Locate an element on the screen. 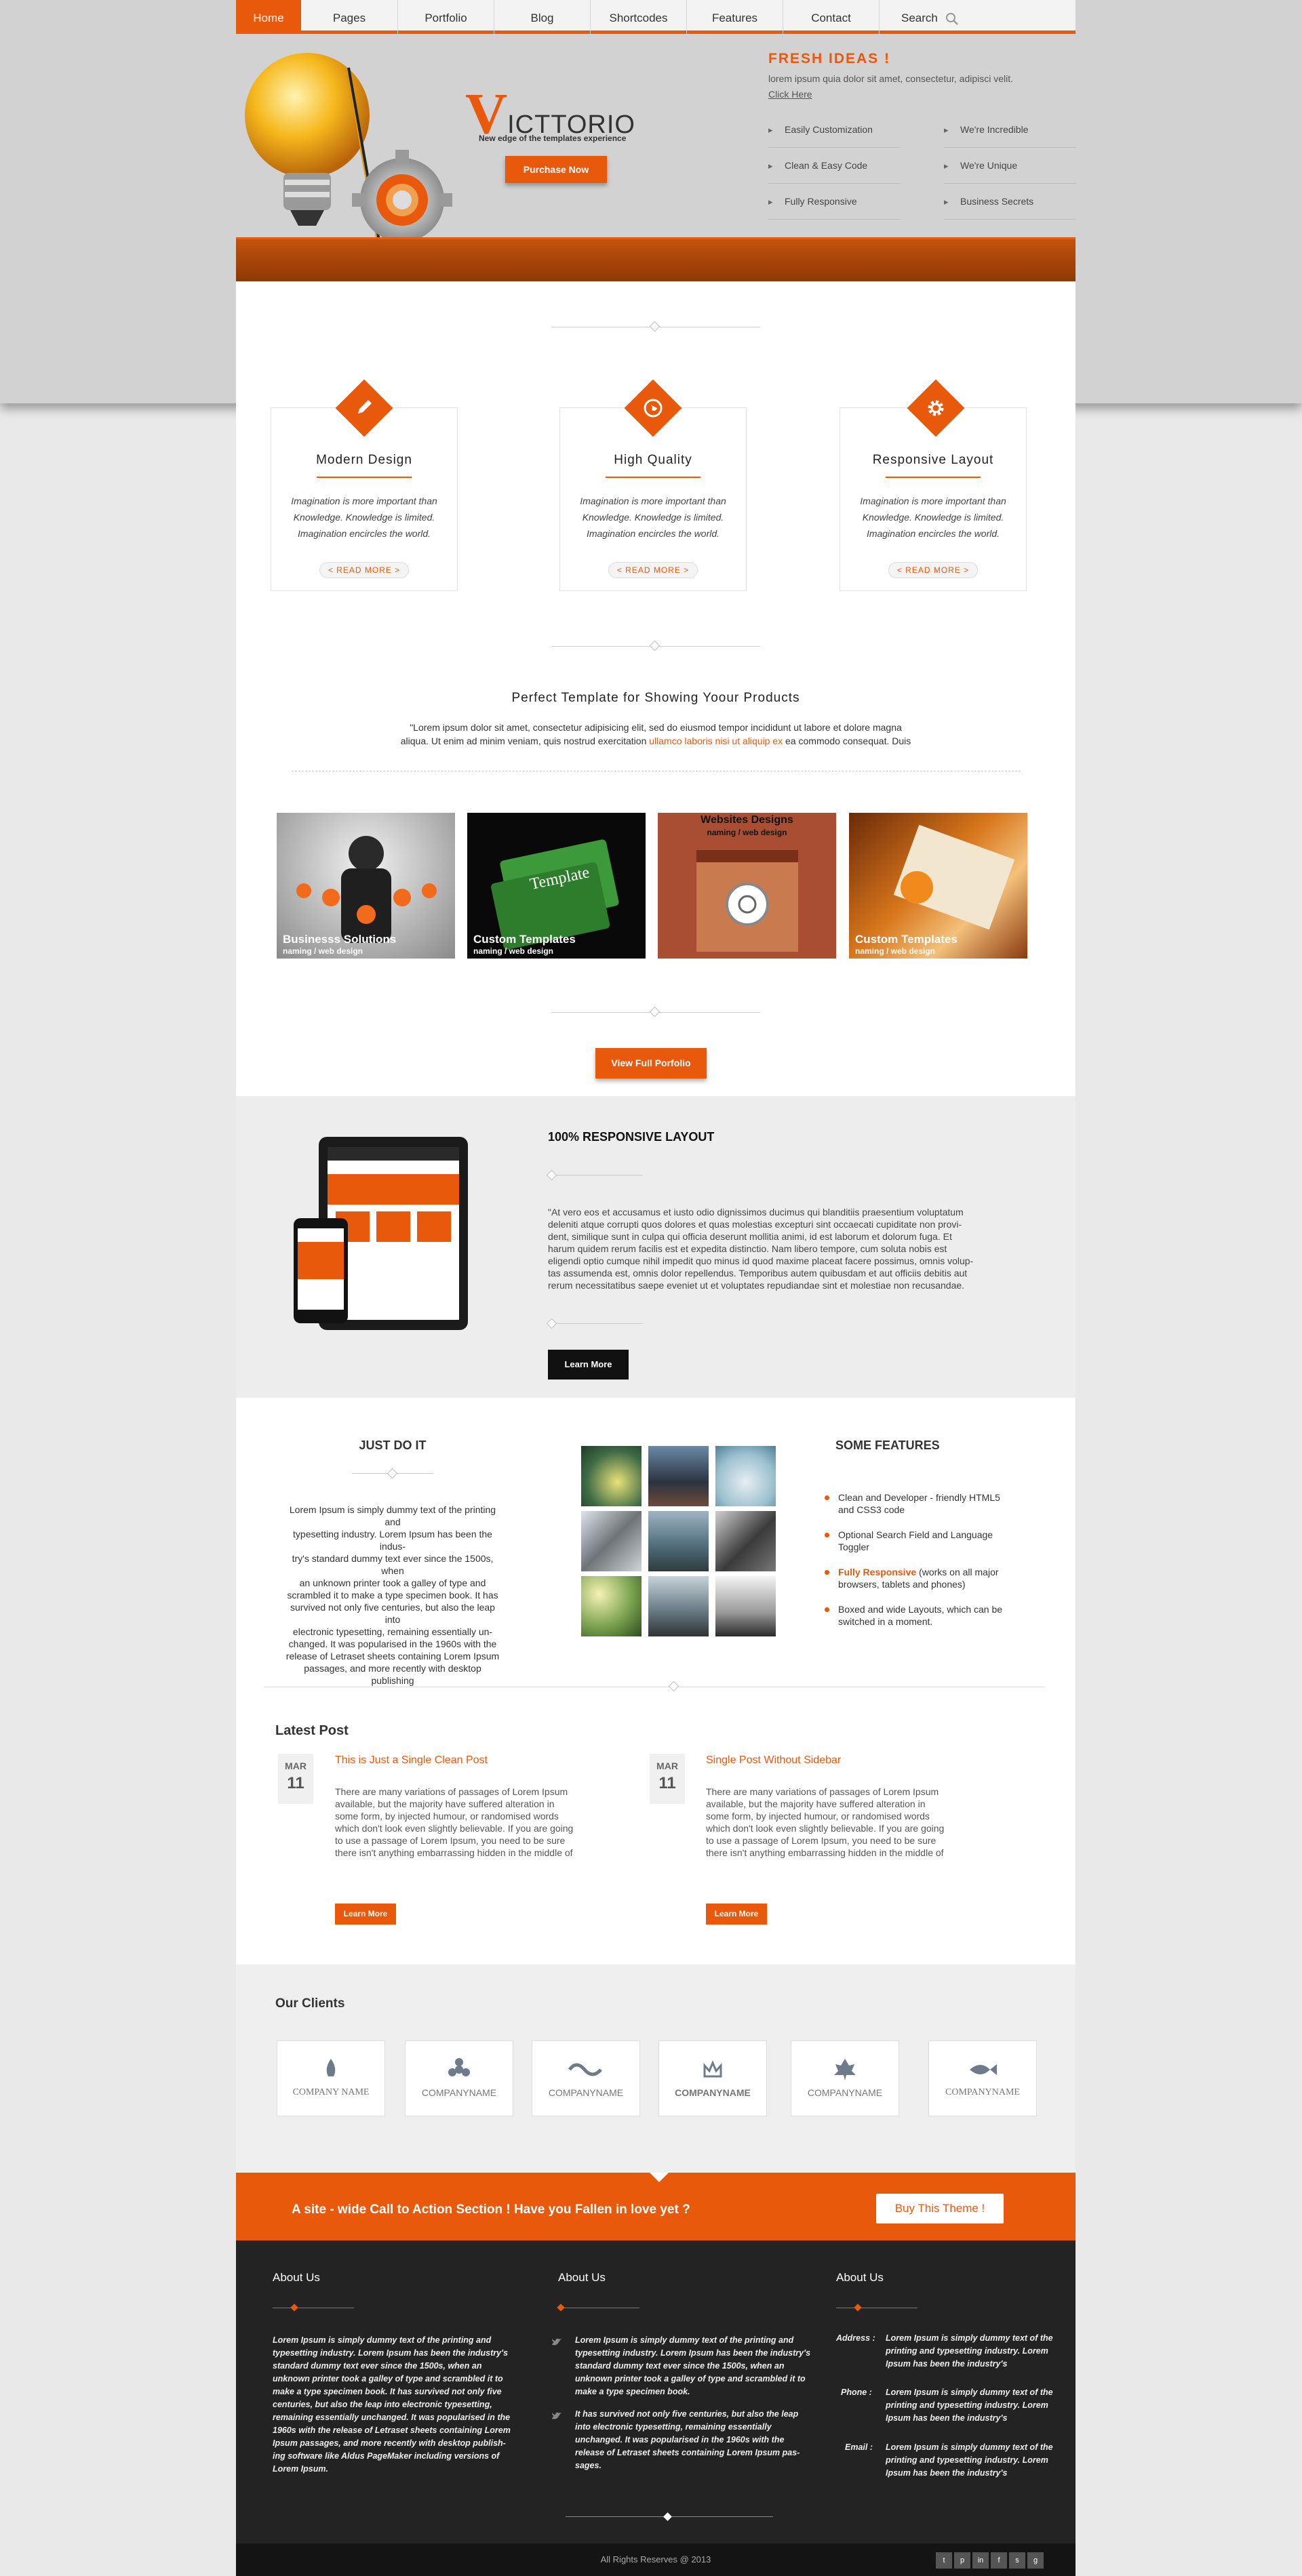  portfolio-item: Websites Designs naming / web design is located at coordinates (747, 886).